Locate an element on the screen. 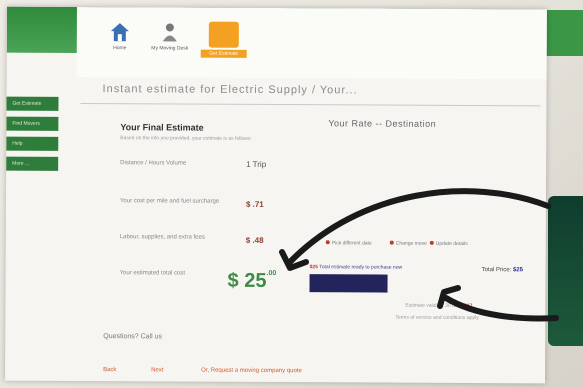 The width and height of the screenshot is (583, 388). option-update-details: Update details is located at coordinates (448, 243).